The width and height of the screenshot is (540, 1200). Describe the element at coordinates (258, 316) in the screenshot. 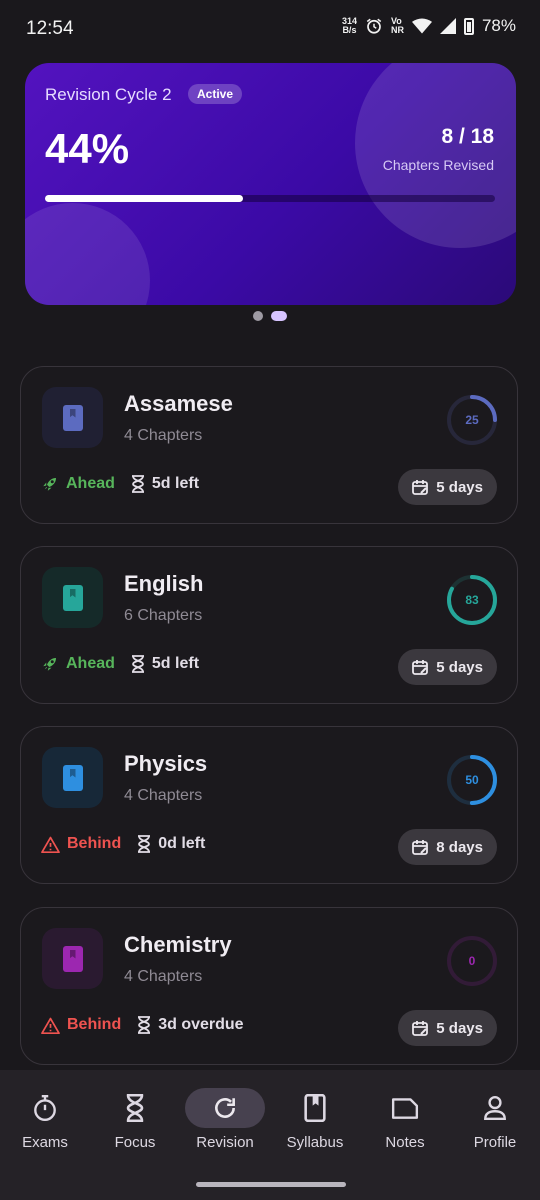

I see `carousel-dot` at that location.